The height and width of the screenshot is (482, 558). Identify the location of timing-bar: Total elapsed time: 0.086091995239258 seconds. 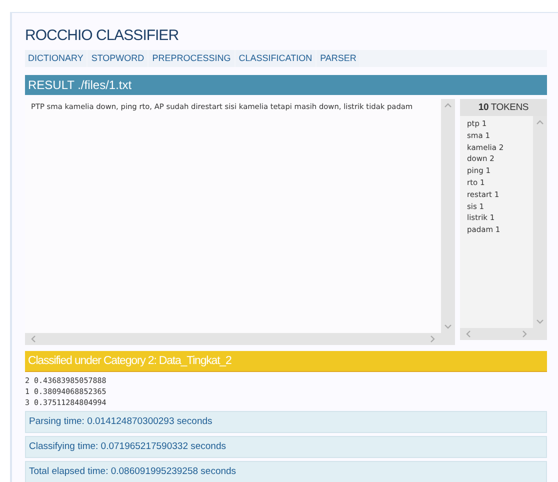
(286, 471).